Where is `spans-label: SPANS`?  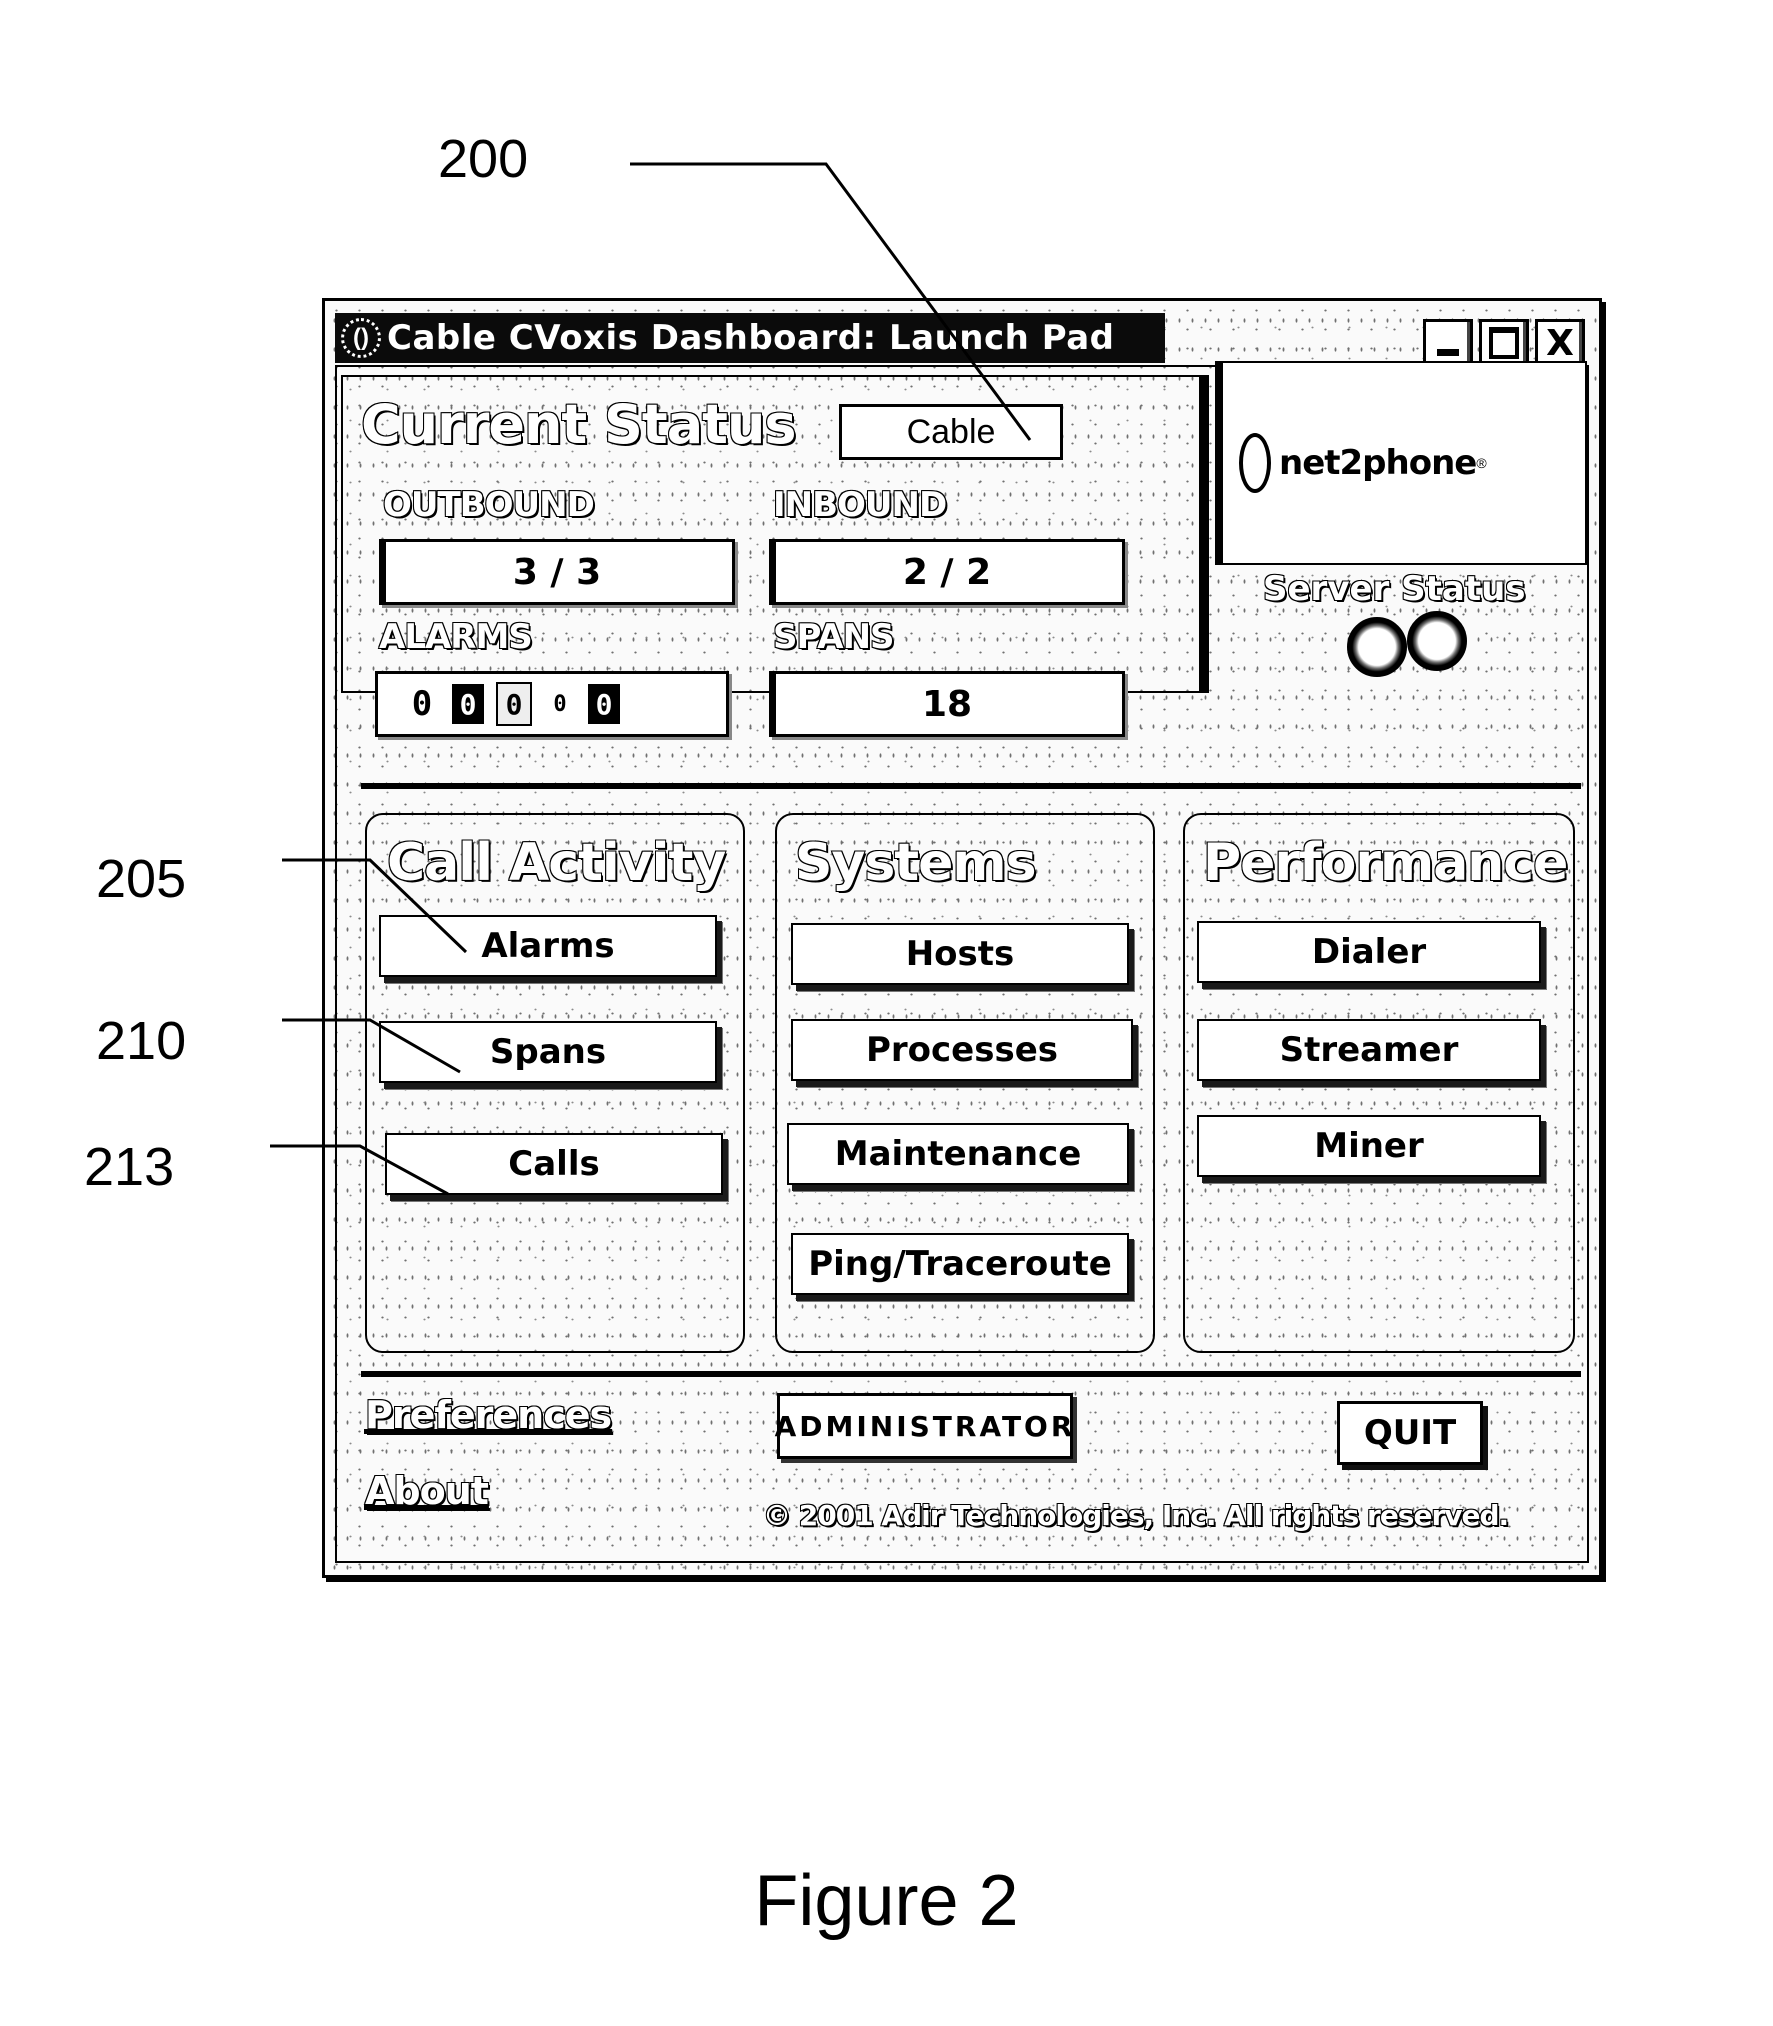
spans-label: SPANS is located at coordinates (834, 637).